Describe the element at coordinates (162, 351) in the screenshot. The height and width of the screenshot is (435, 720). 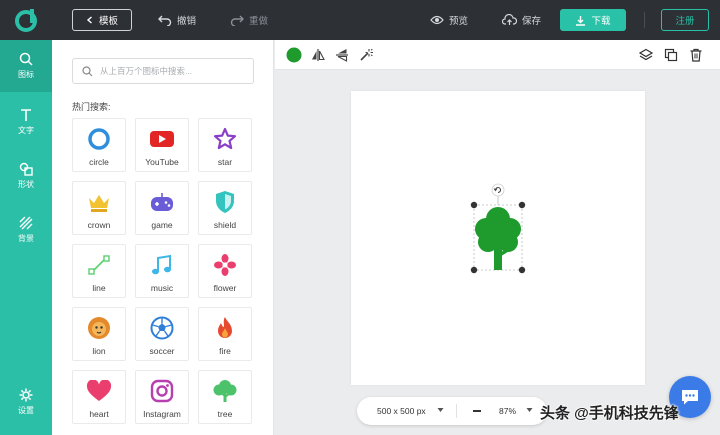
I see `icon-card-label: soccer` at that location.